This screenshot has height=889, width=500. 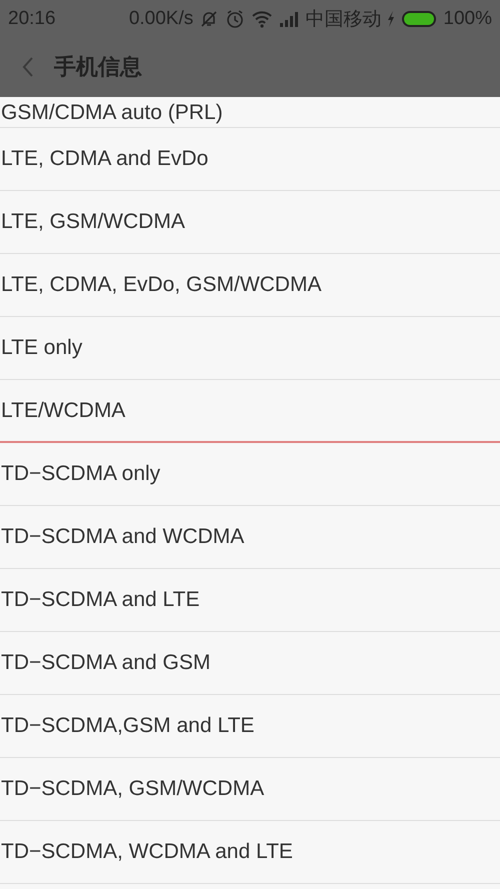 I want to click on network-mode-option: TD−SCDMA and WCDMA, so click(x=250, y=537).